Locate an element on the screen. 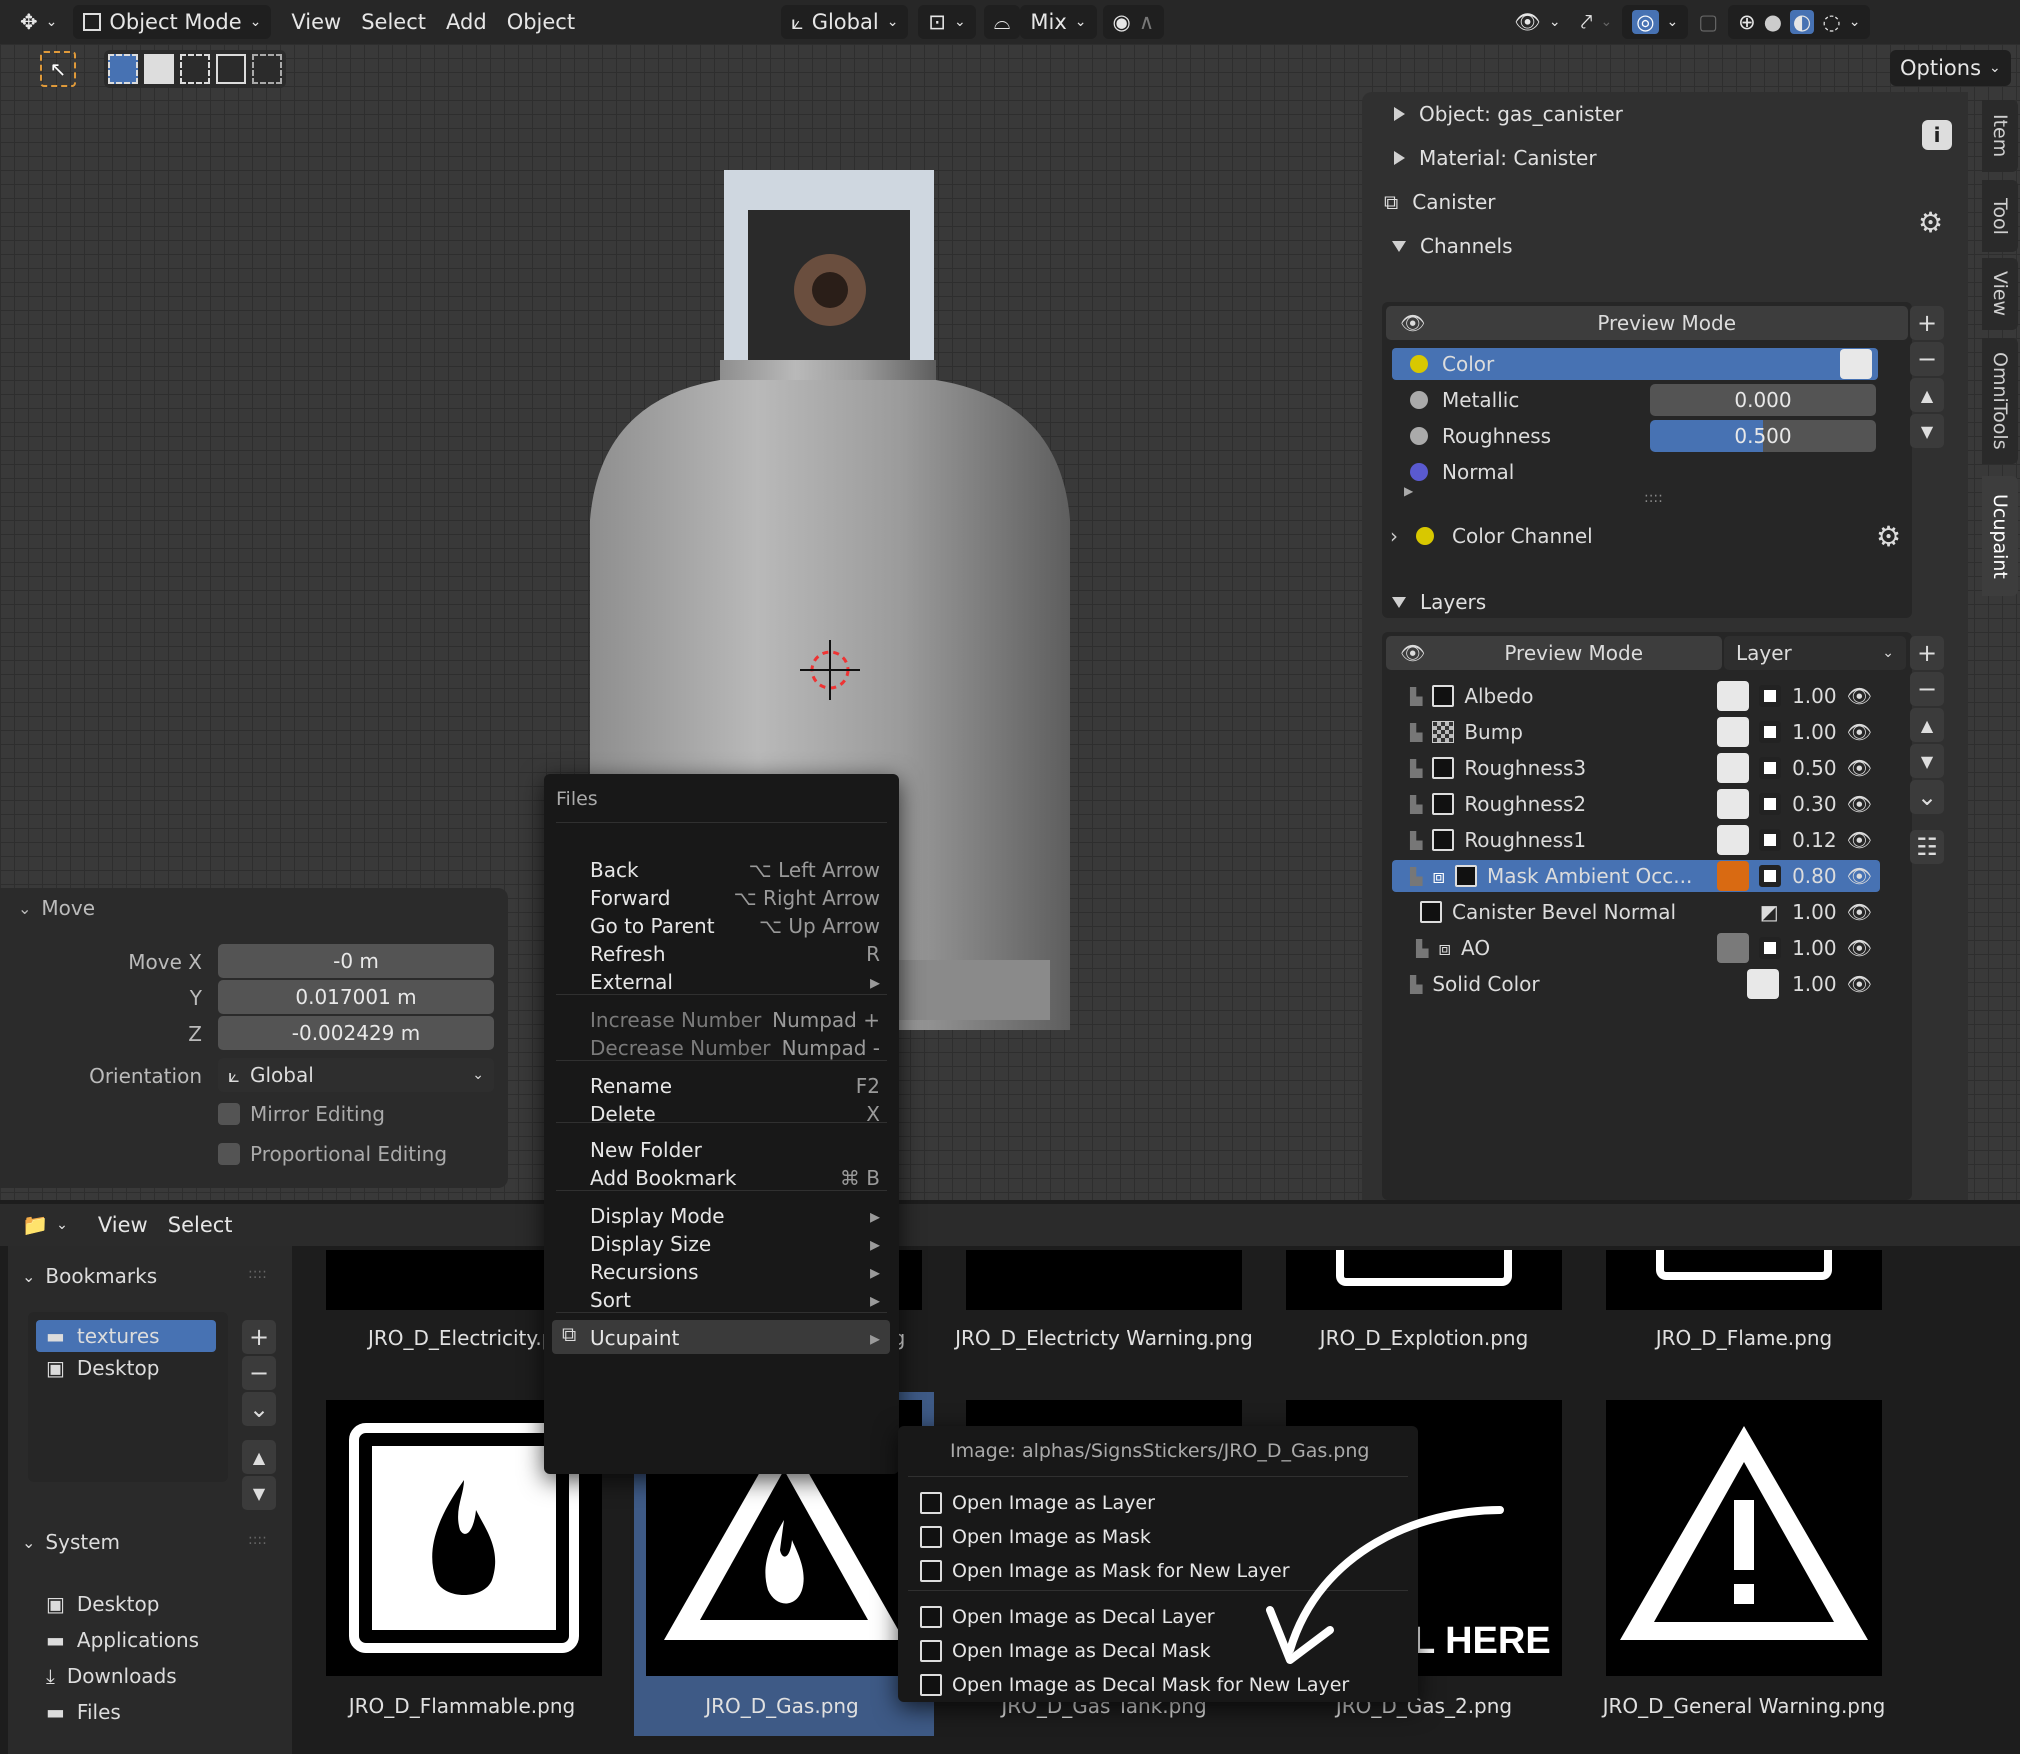  file-name: JRO_D_Flame.png is located at coordinates (1744, 1338).